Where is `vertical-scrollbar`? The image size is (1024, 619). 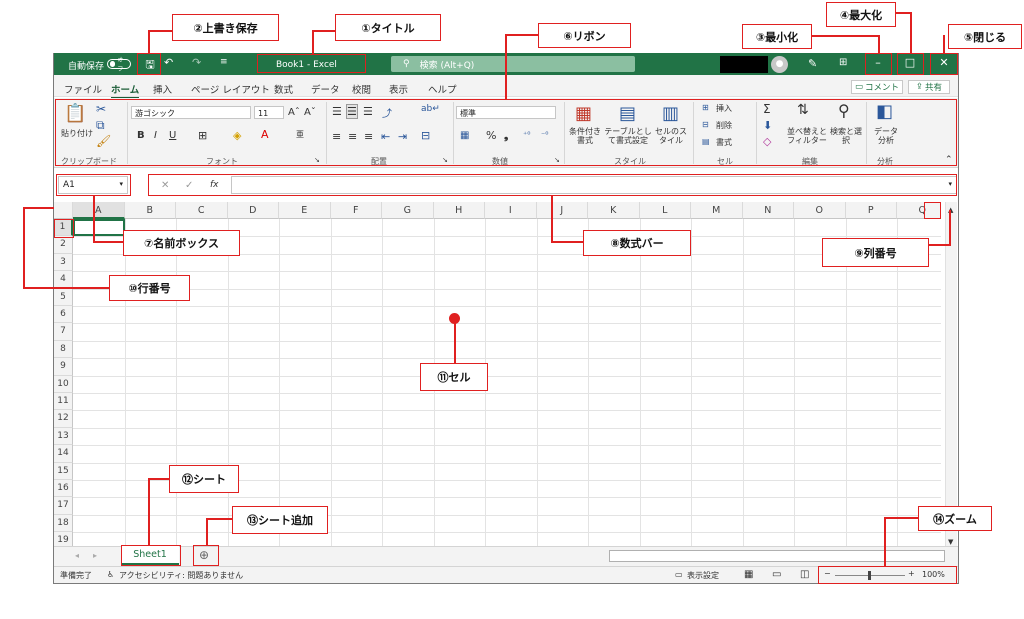 vertical-scrollbar is located at coordinates (951, 374).